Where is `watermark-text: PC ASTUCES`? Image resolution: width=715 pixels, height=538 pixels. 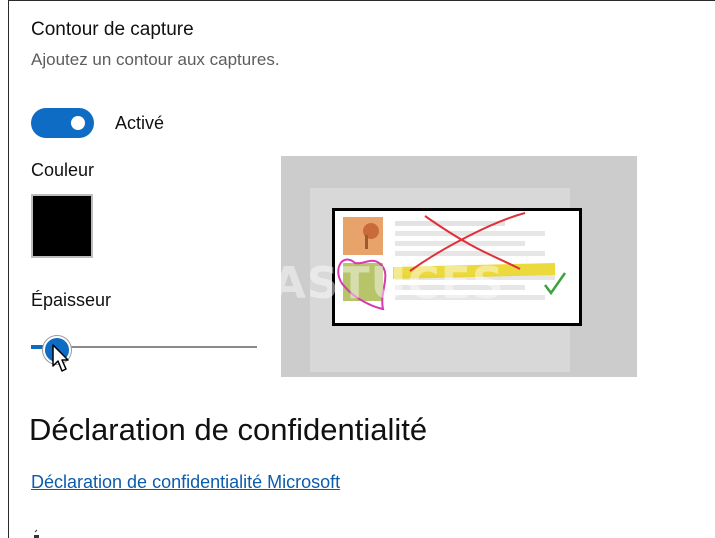 watermark-text: PC ASTUCES is located at coordinates (393, 283).